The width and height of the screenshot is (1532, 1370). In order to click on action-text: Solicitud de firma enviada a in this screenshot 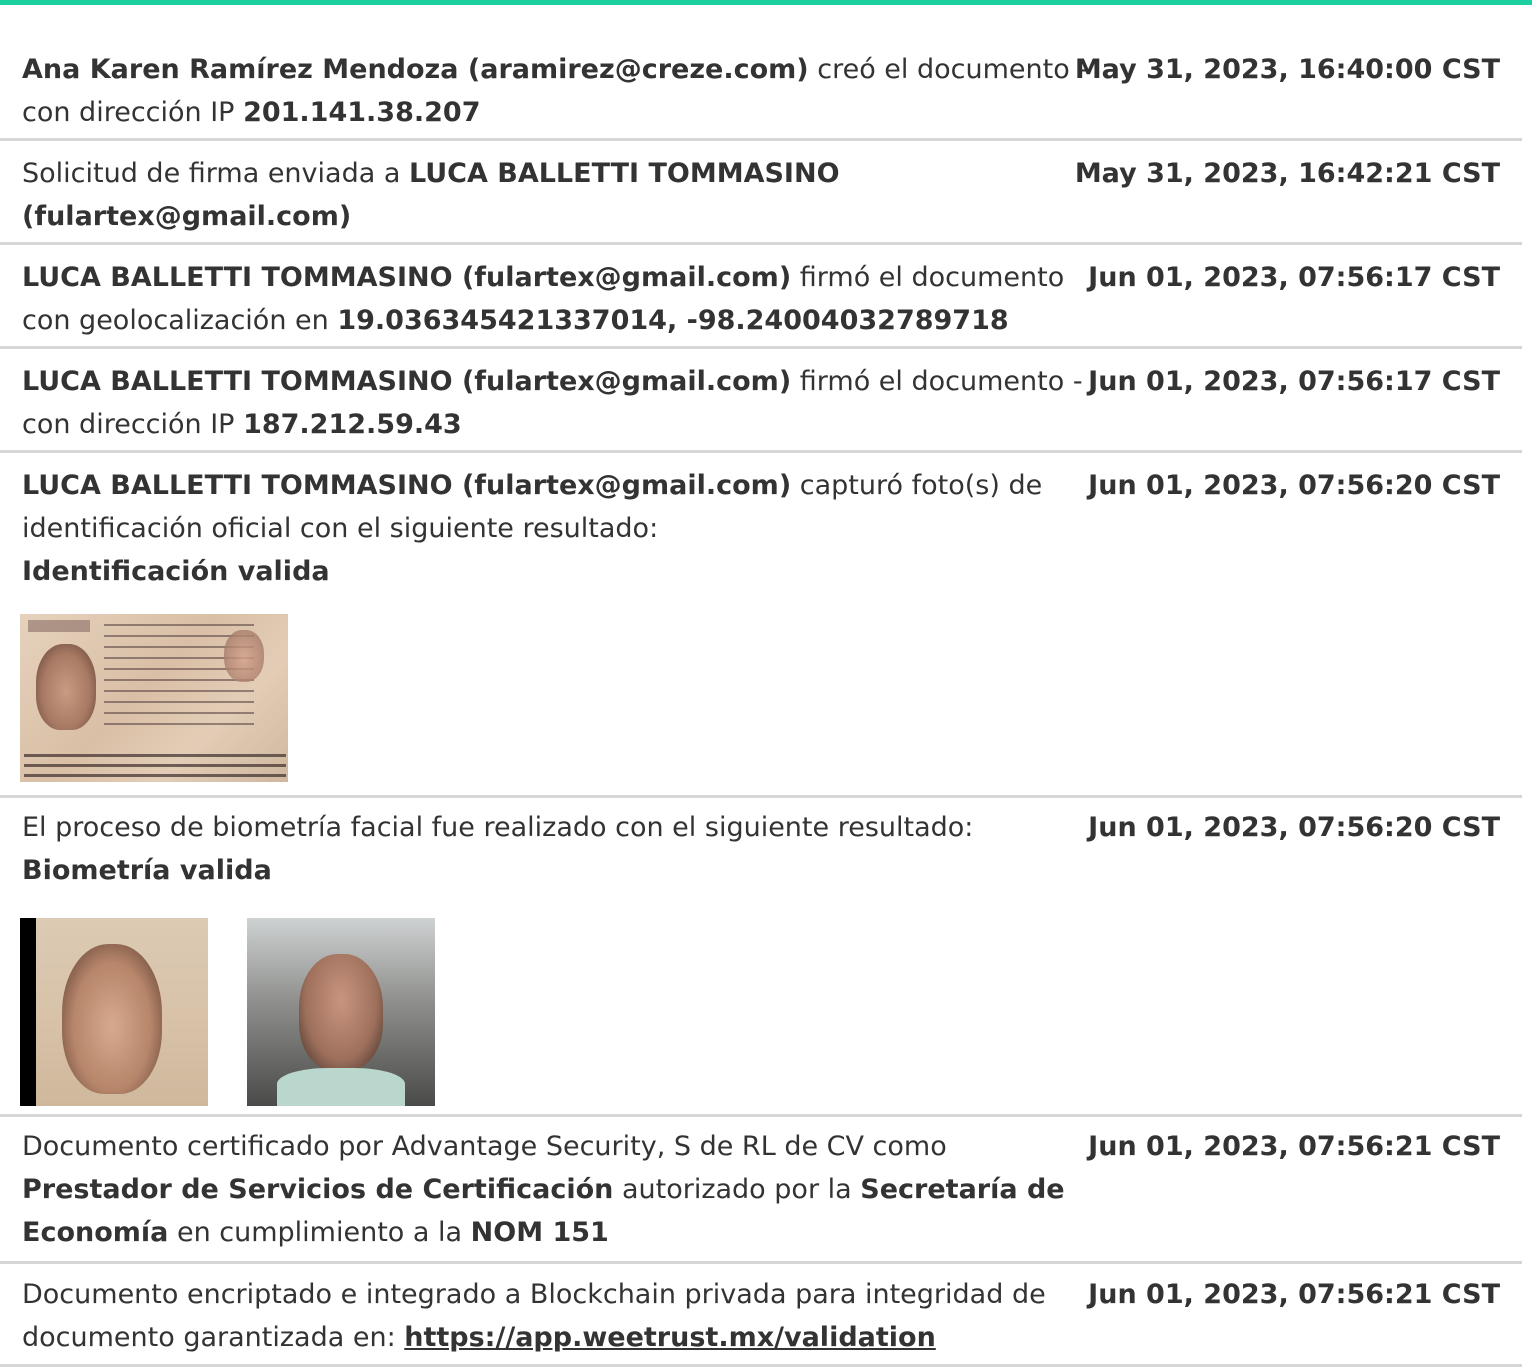, I will do `click(215, 173)`.